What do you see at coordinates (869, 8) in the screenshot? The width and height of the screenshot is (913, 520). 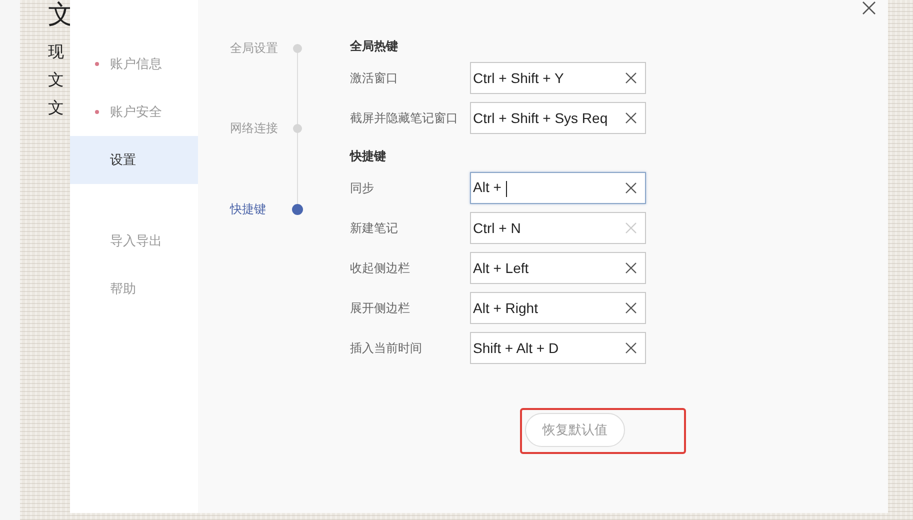 I see `close-icon` at bounding box center [869, 8].